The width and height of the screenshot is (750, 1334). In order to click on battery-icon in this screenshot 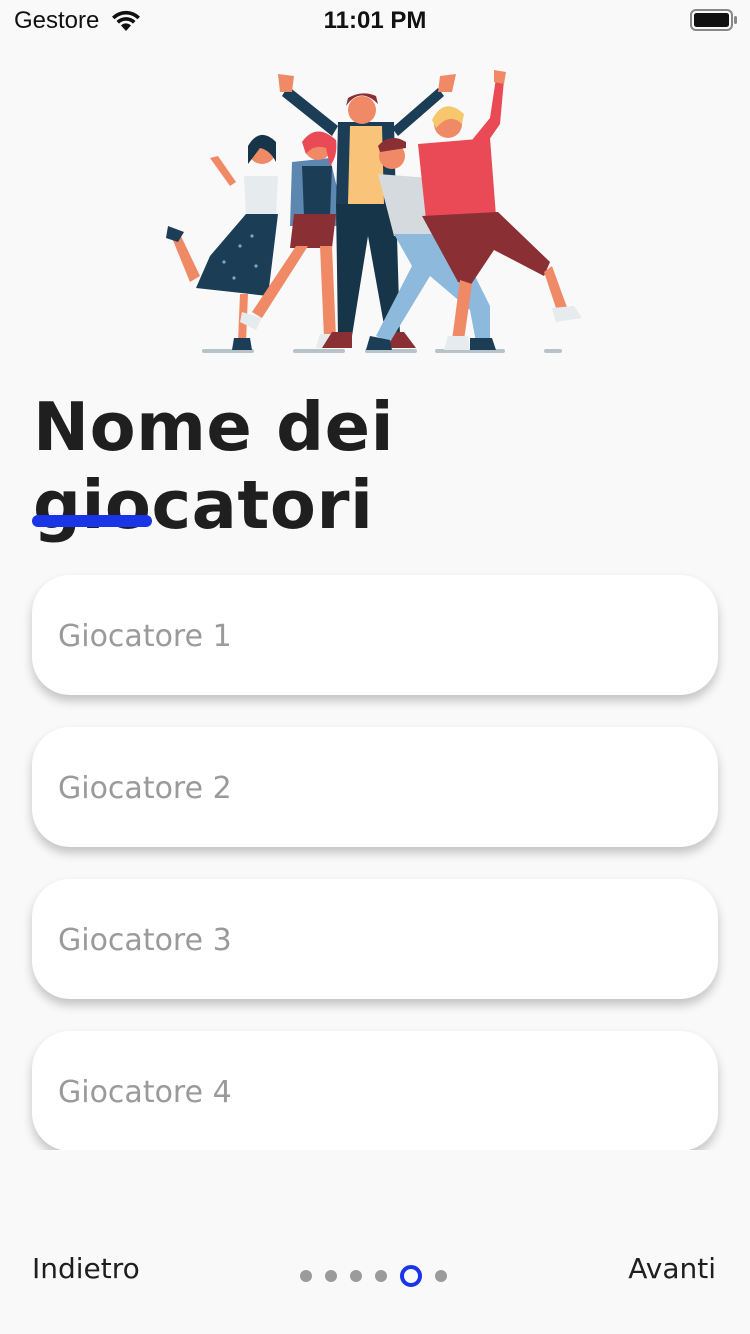, I will do `click(713, 20)`.